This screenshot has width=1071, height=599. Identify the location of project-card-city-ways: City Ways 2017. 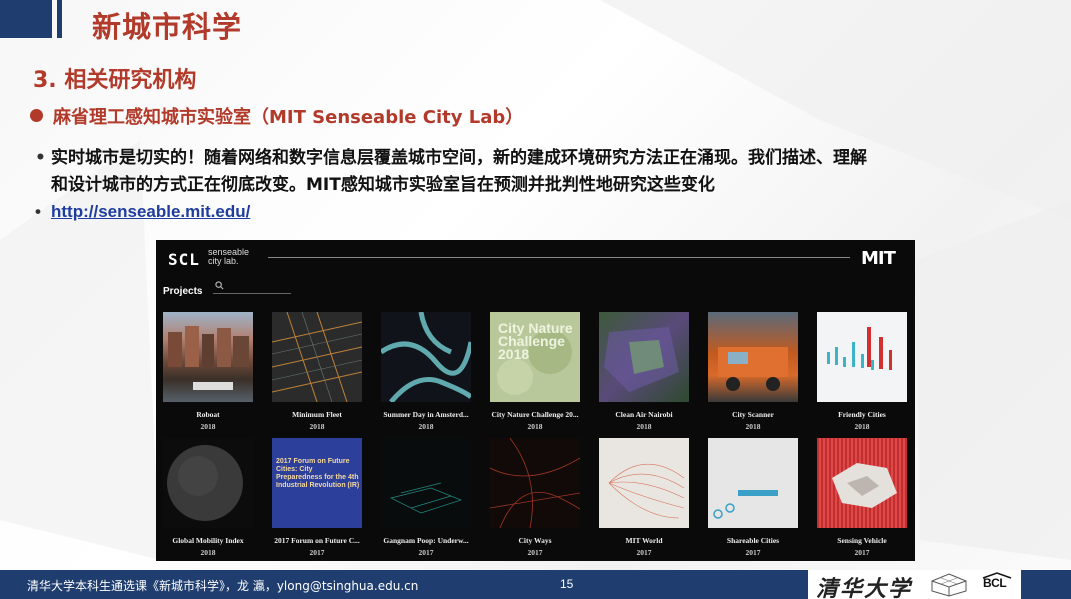
(535, 497).